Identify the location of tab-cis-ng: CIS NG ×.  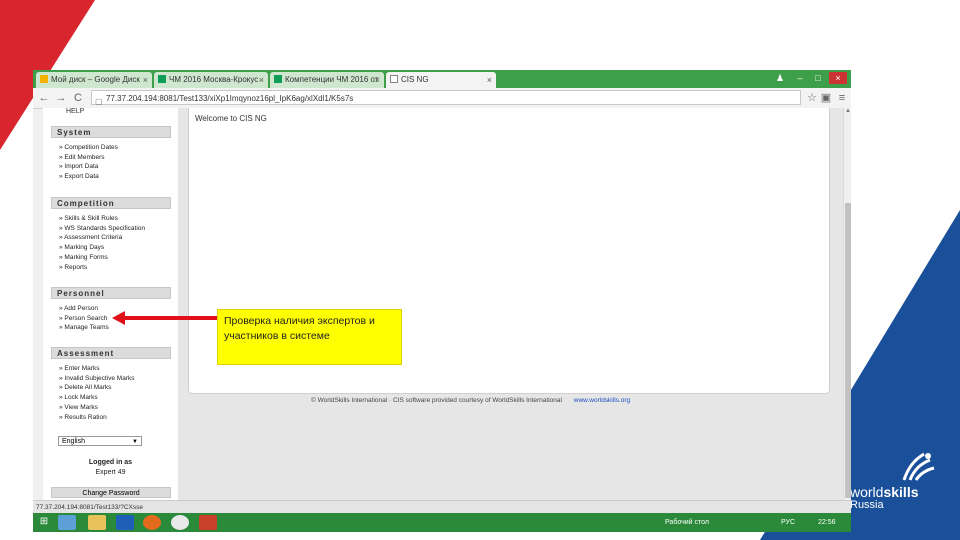
(441, 80).